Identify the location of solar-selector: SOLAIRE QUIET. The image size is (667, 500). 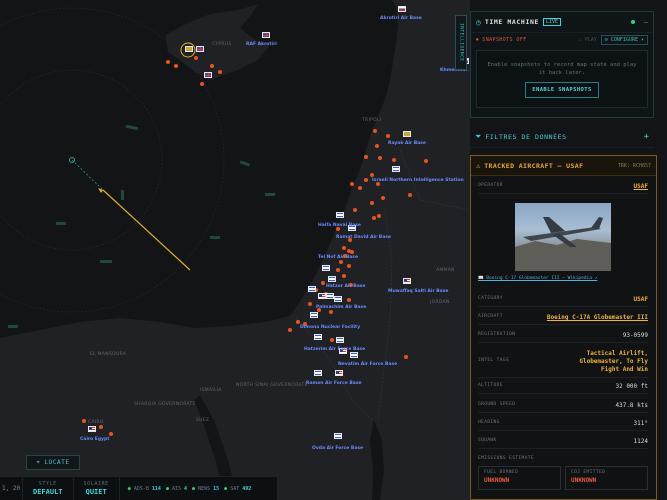
(95, 488).